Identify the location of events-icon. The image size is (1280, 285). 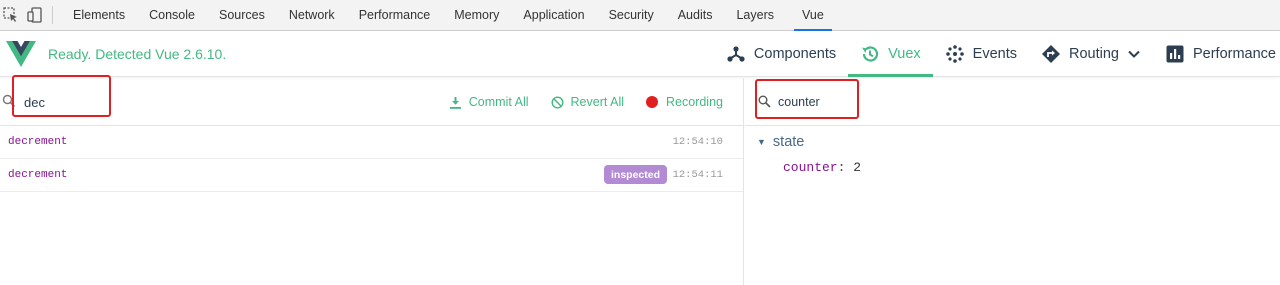
(955, 54).